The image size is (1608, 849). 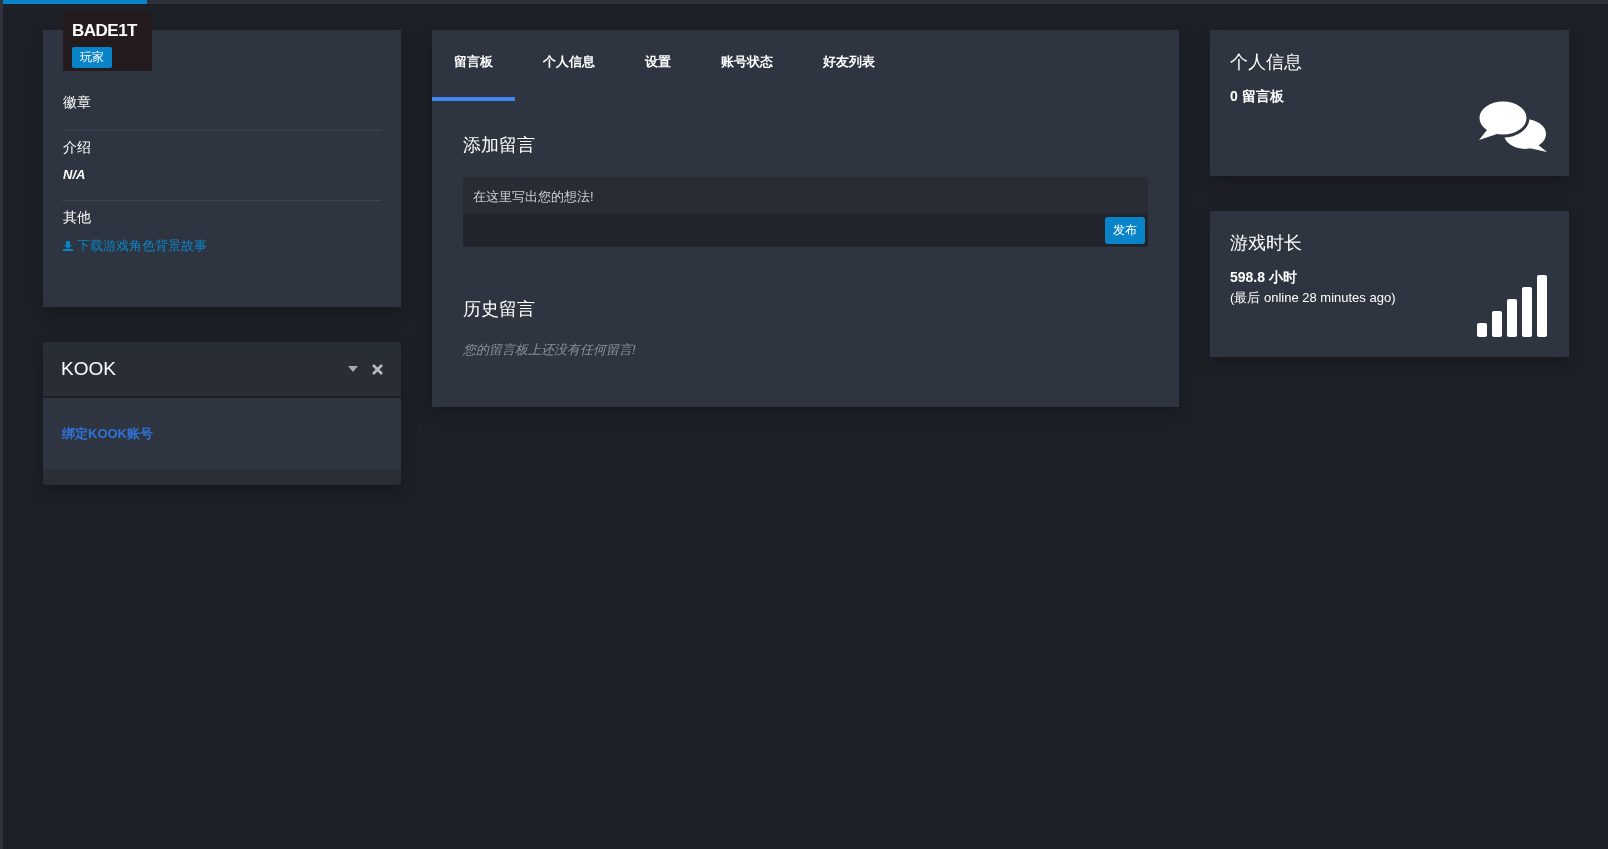 What do you see at coordinates (1125, 230) in the screenshot?
I see `post-button: 发布` at bounding box center [1125, 230].